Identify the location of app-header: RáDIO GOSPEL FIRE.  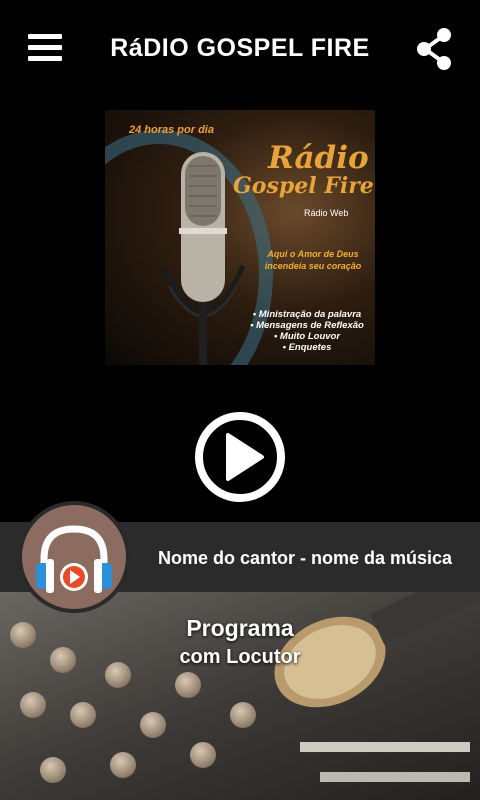
(240, 50).